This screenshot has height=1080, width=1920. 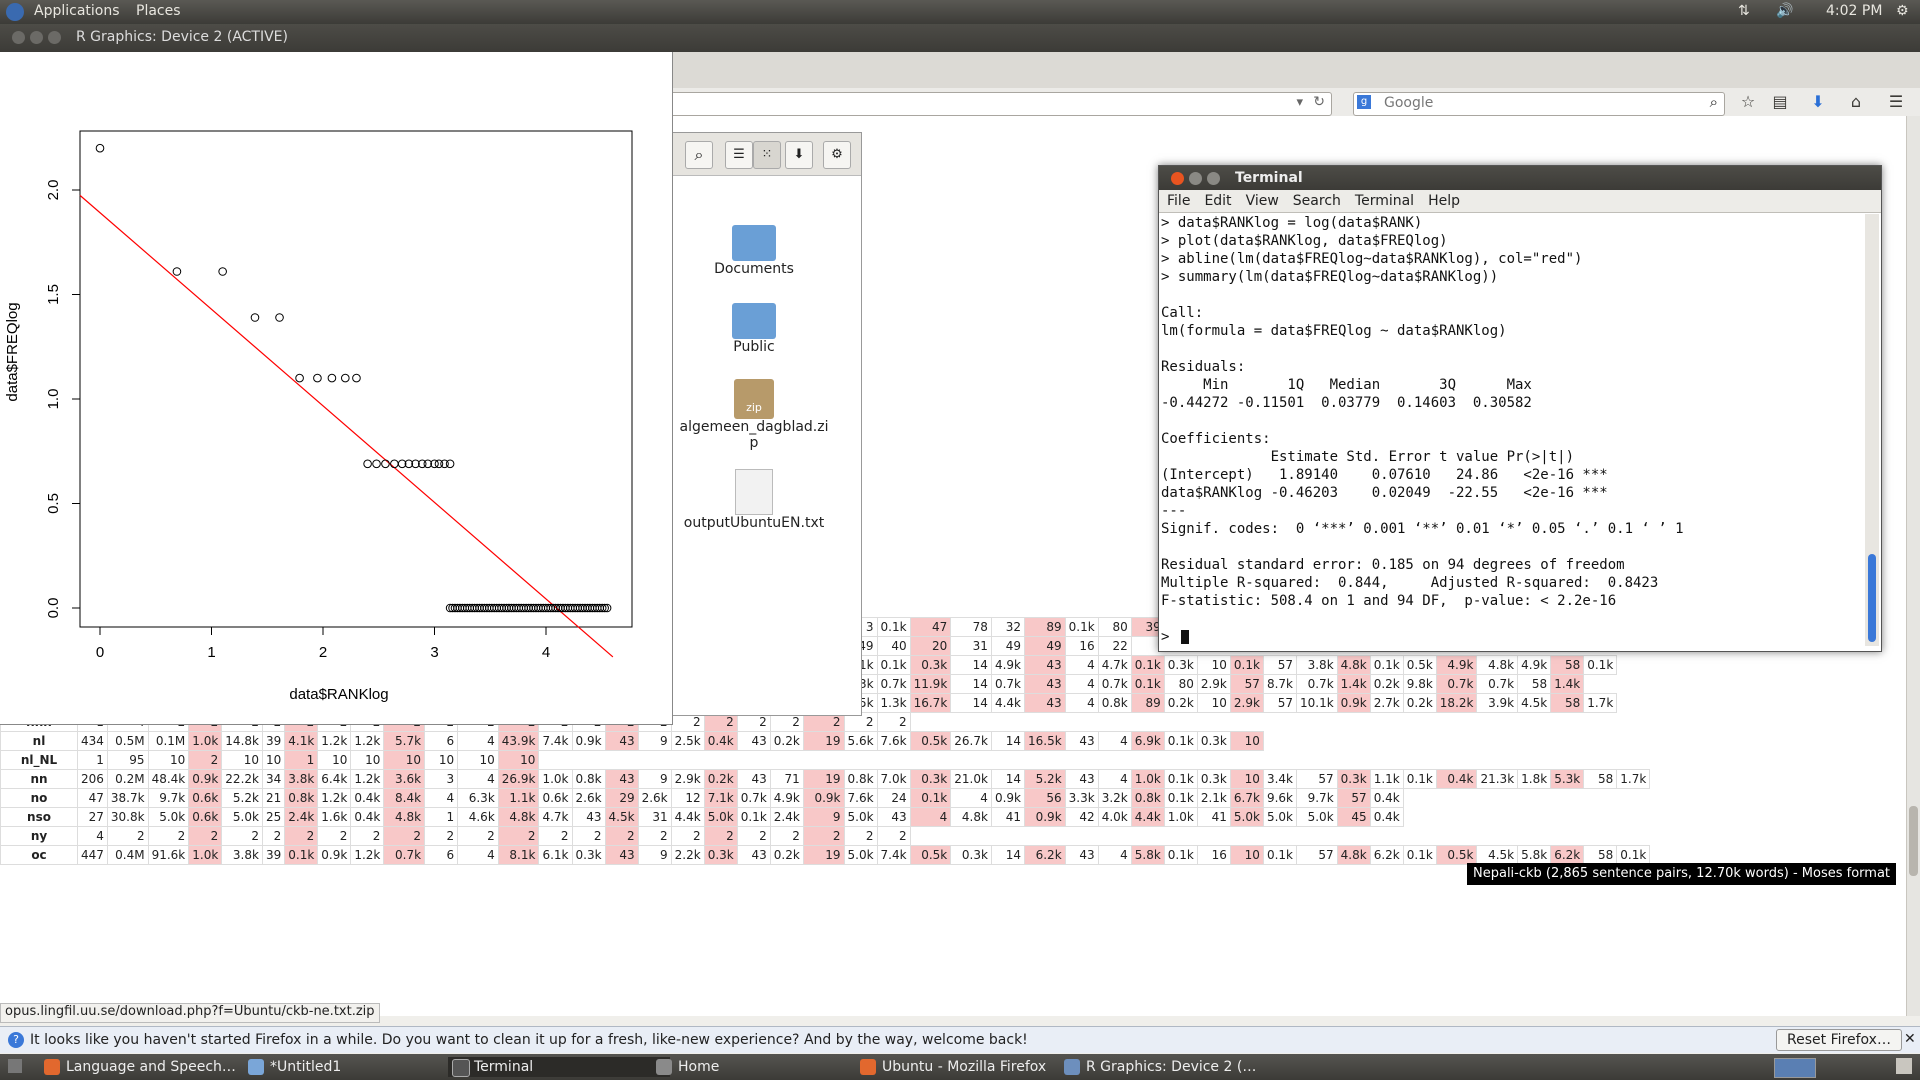 What do you see at coordinates (273, 798) in the screenshot?
I see `table-cell: 21` at bounding box center [273, 798].